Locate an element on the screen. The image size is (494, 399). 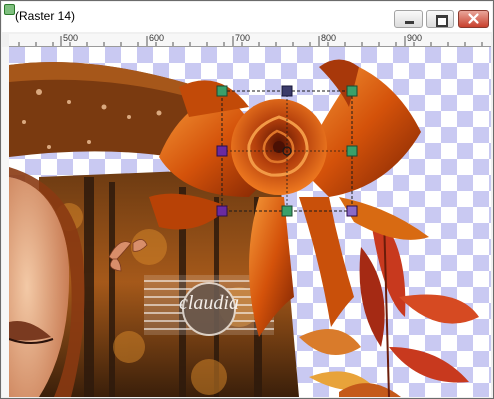
horizontal-ruler: 500 600 700 800 900 is located at coordinates (250, 40).